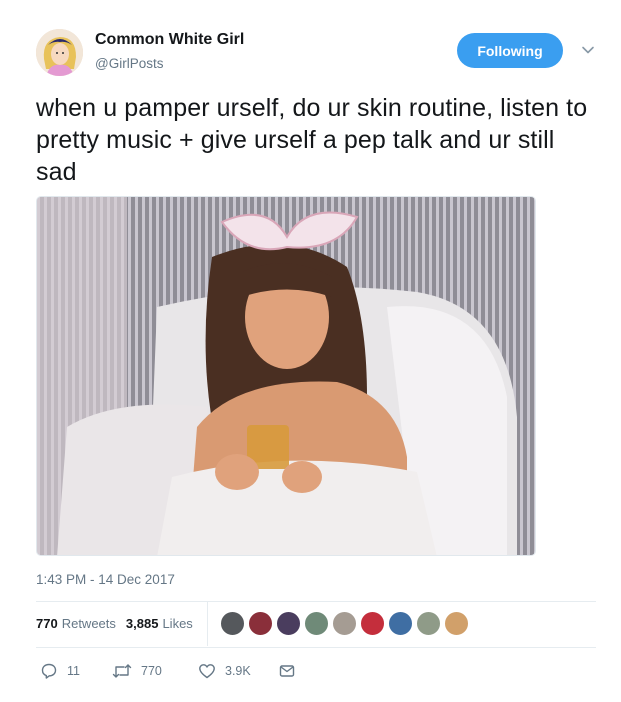 Image resolution: width=621 pixels, height=702 pixels. Describe the element at coordinates (159, 623) in the screenshot. I see `likes-stat: 3,885 Likes` at that location.